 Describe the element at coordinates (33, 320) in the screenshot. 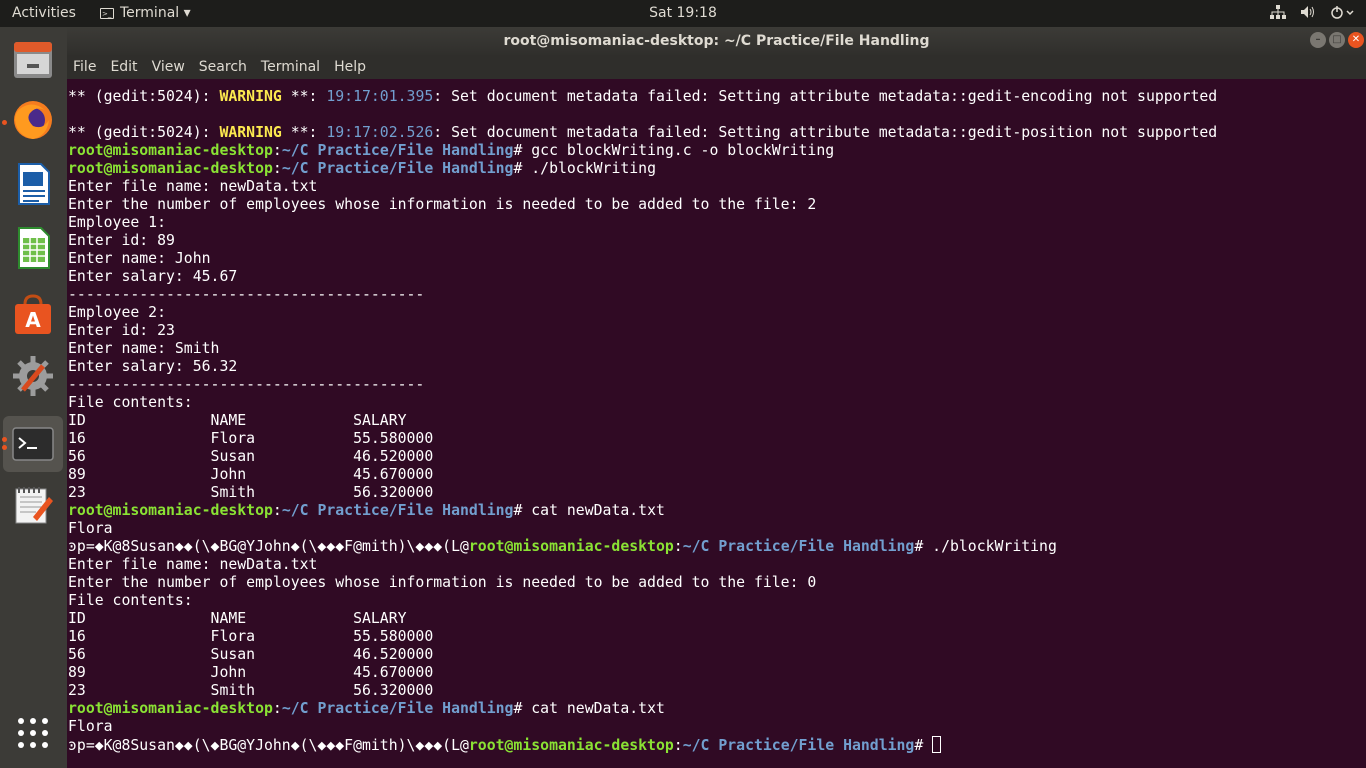

I see `svg-text: A` at that location.